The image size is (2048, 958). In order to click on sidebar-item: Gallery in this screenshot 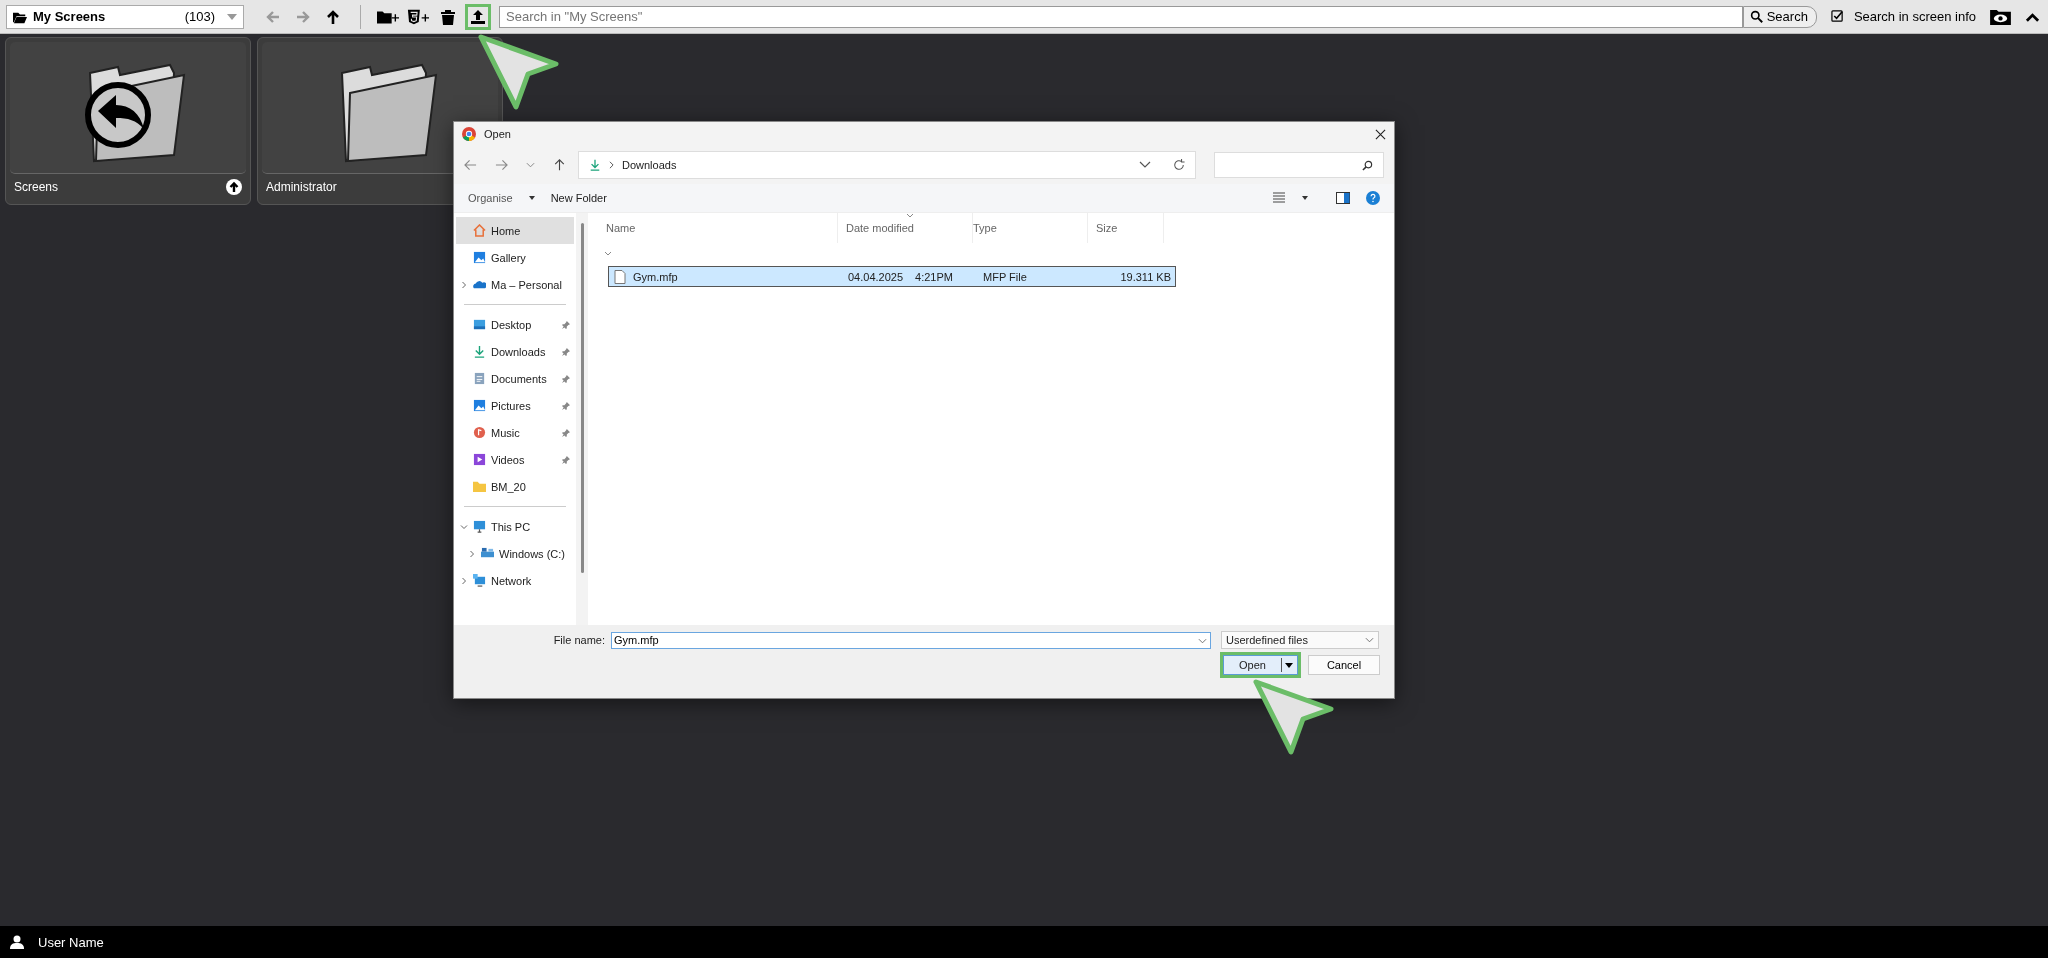, I will do `click(515, 257)`.